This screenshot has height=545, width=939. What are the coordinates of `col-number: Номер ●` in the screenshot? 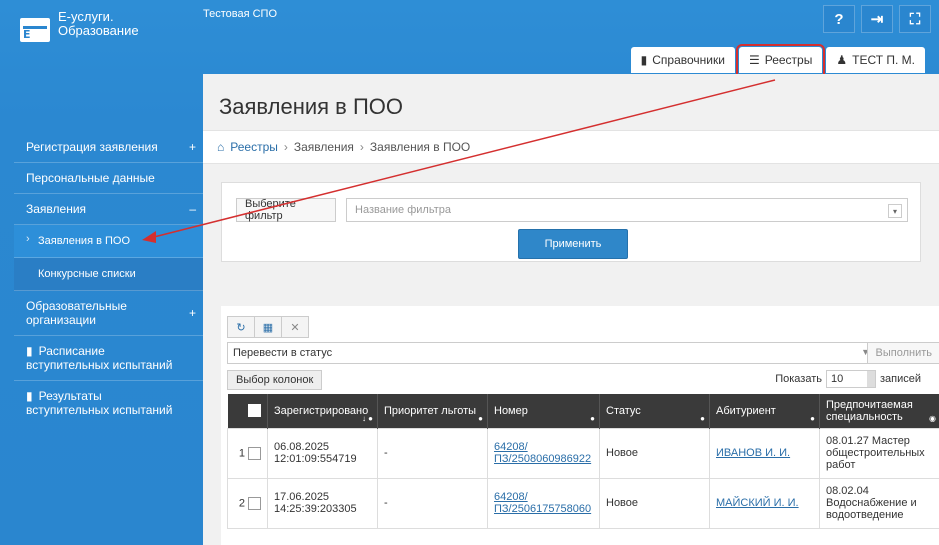 It's located at (543, 411).